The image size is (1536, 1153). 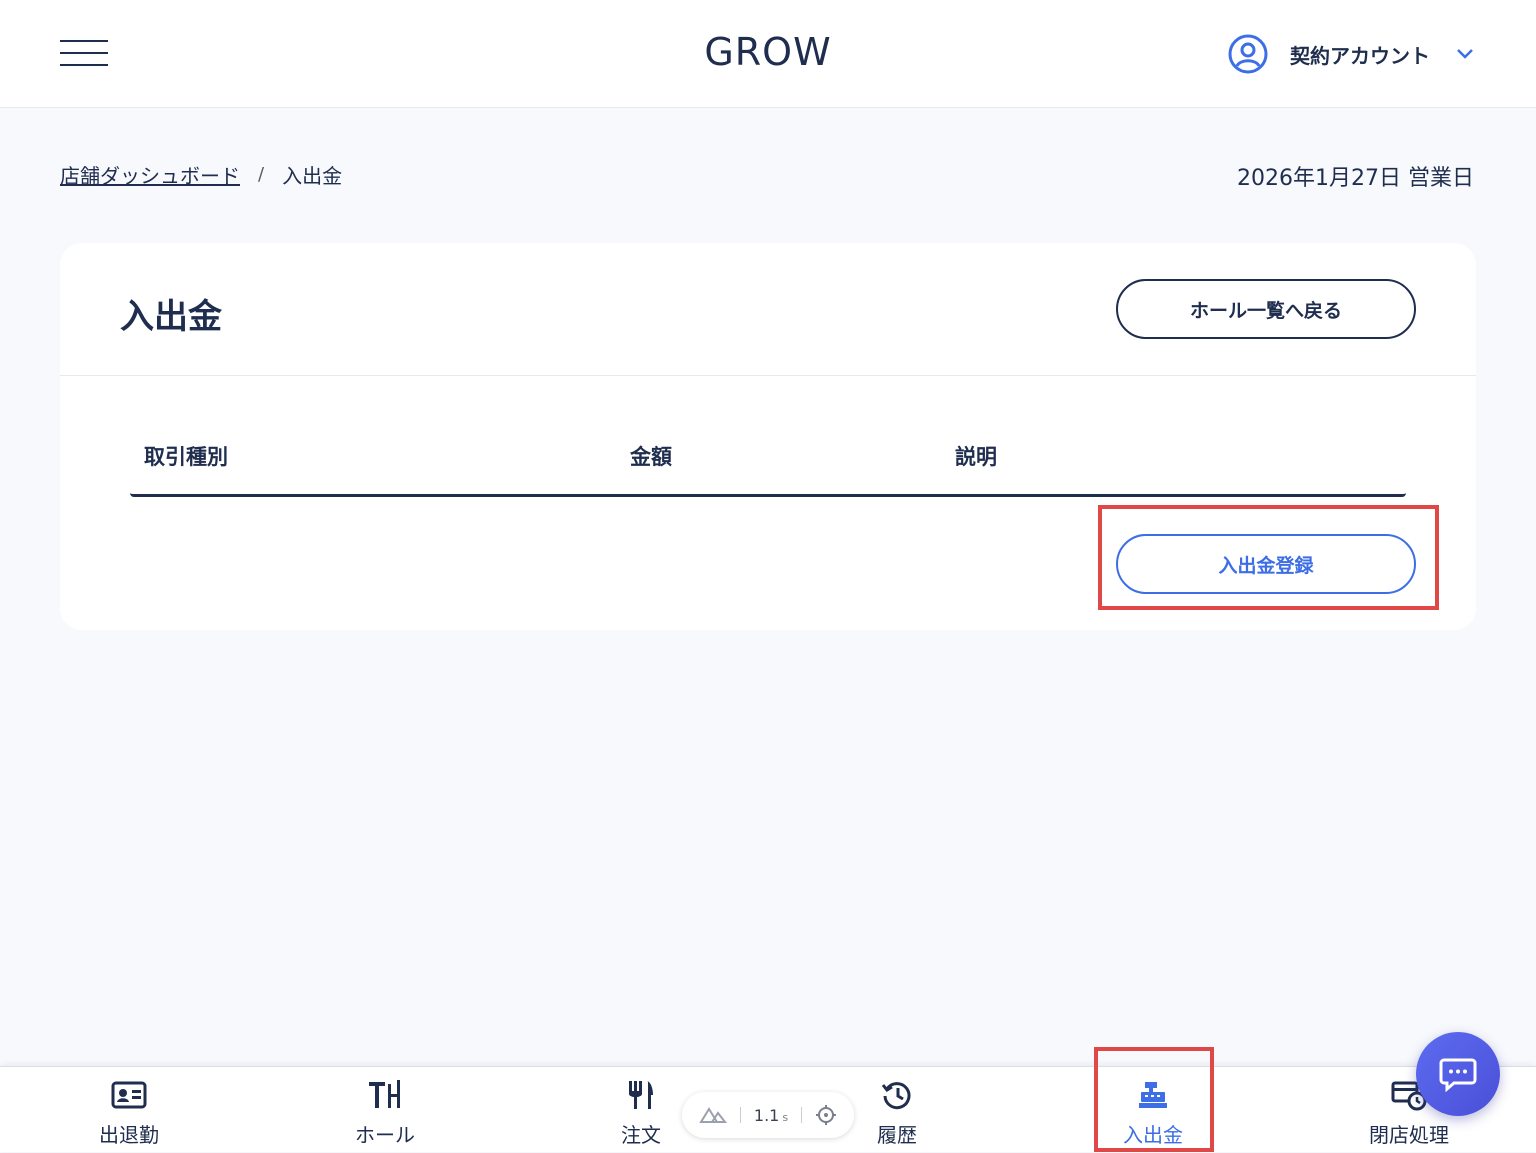 I want to click on breadcrumb-dashboard-link: 店舗ダッシュボード, so click(x=150, y=174).